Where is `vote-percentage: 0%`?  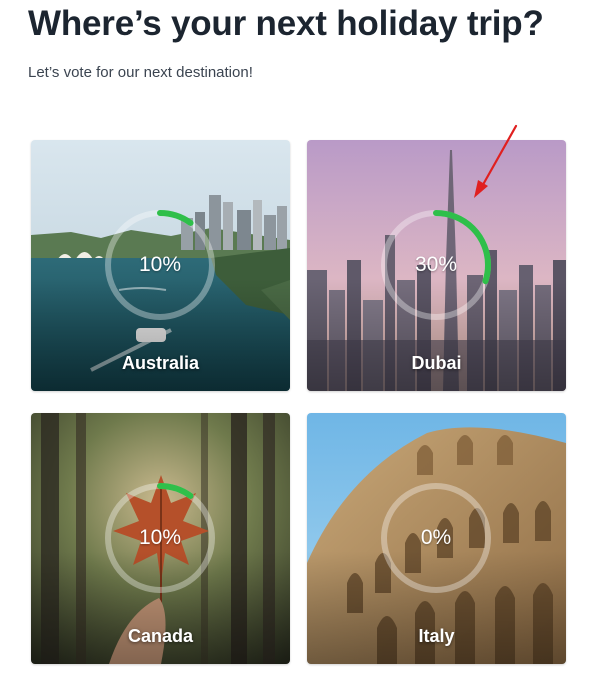
vote-percentage: 0% is located at coordinates (436, 537).